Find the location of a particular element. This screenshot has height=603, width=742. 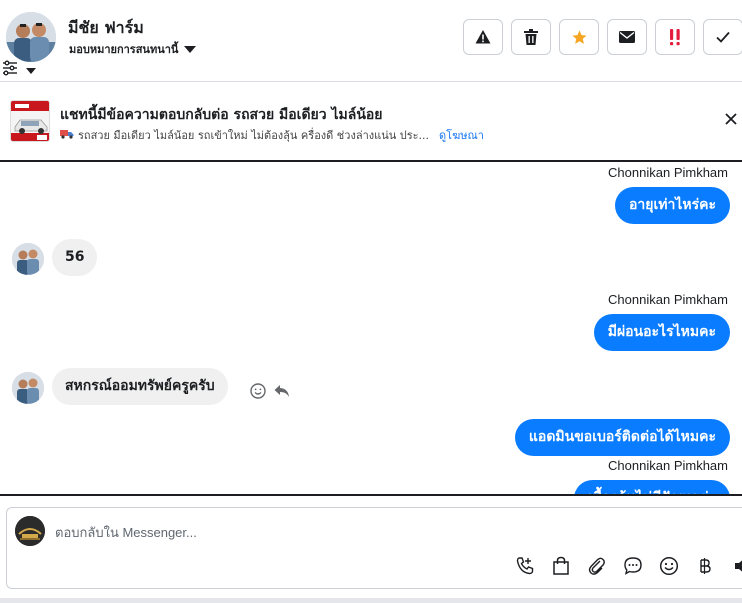

payment-button is located at coordinates (705, 566).